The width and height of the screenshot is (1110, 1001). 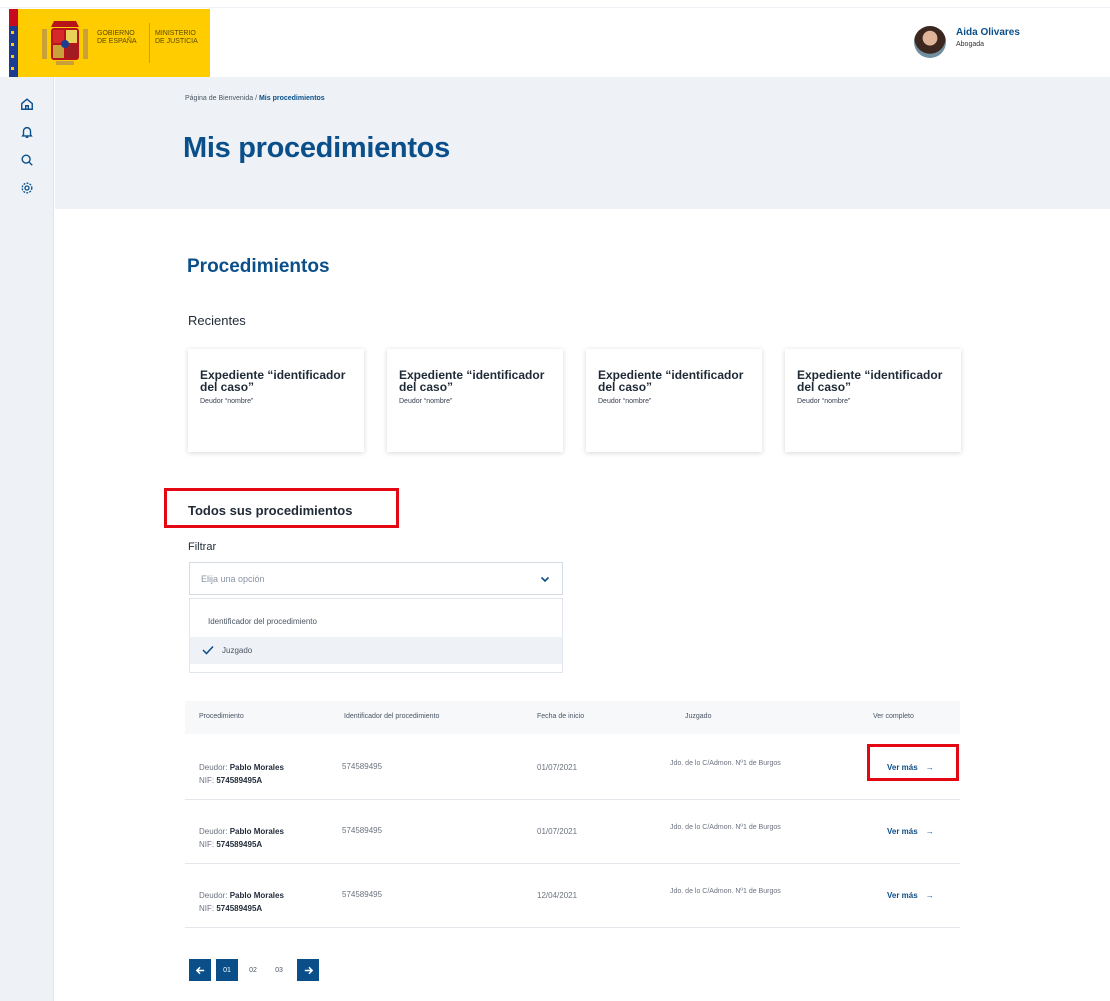 What do you see at coordinates (376, 621) in the screenshot?
I see `filter-option-identificador: Identificador del procedimiento` at bounding box center [376, 621].